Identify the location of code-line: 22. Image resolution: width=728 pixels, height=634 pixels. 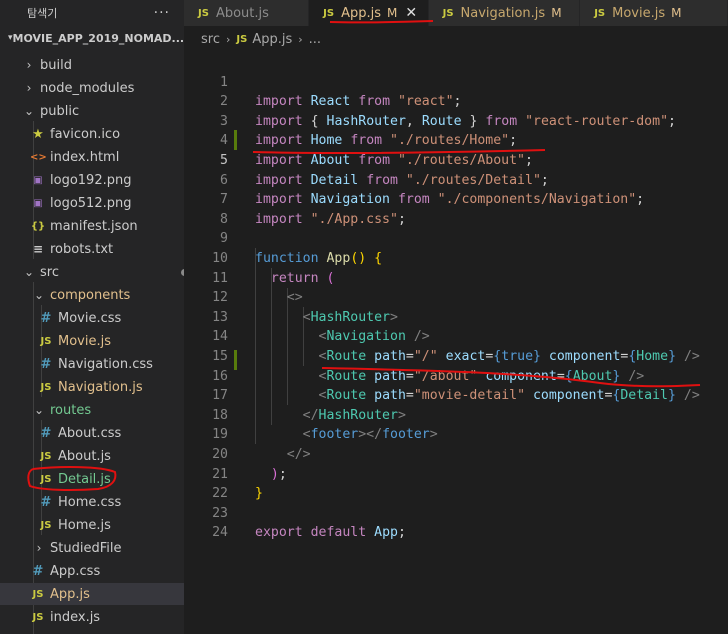
(456, 483).